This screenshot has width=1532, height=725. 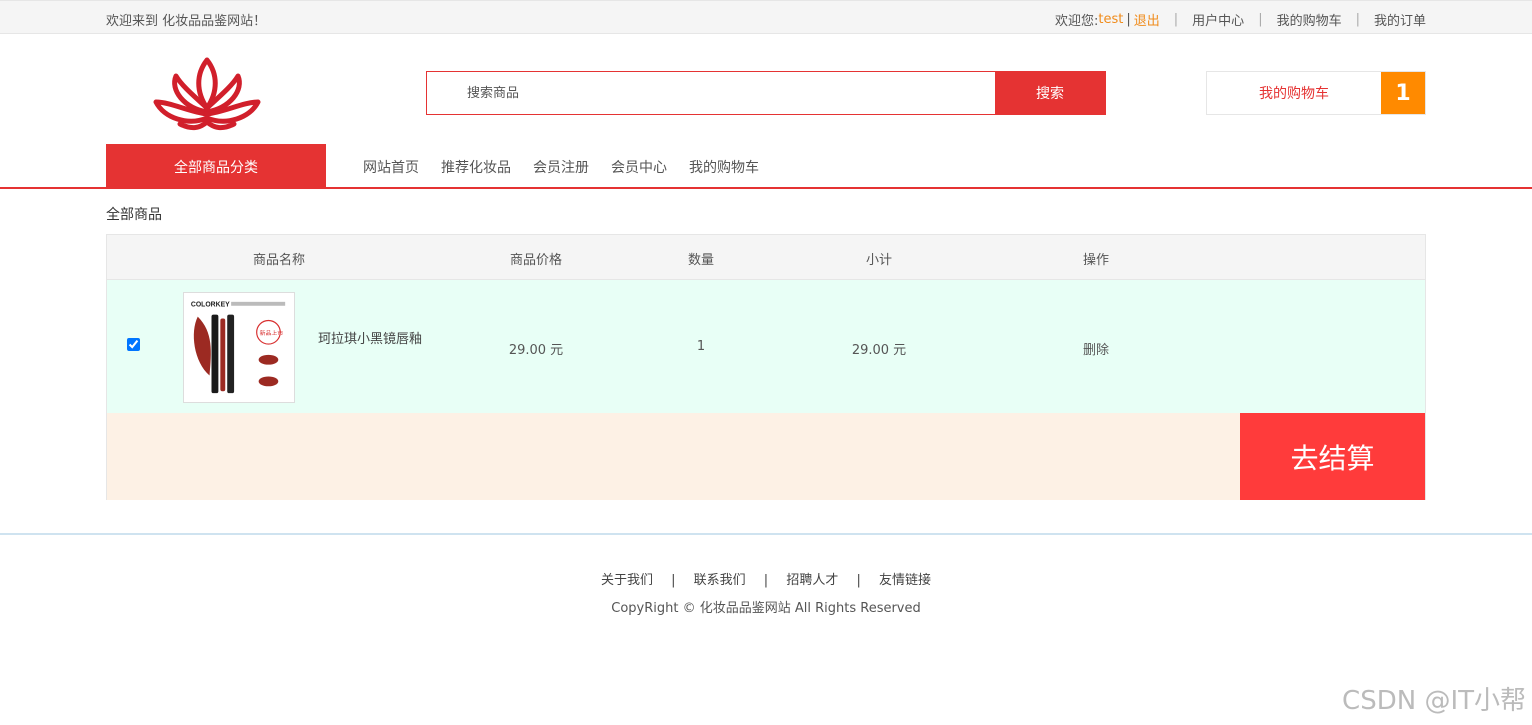 What do you see at coordinates (207, 95) in the screenshot?
I see `lotus-logo-icon` at bounding box center [207, 95].